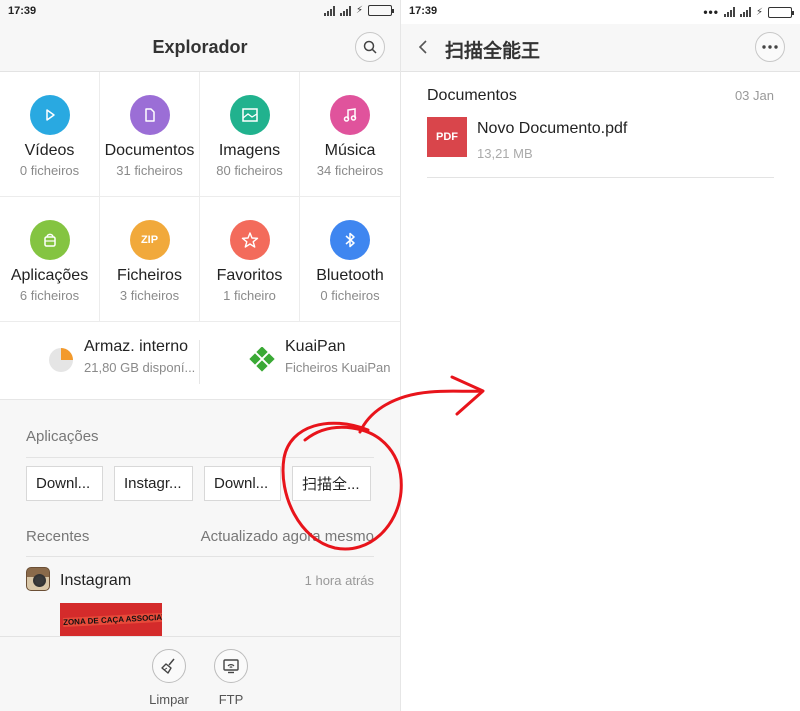  I want to click on clean-button: Limpar, so click(169, 678).